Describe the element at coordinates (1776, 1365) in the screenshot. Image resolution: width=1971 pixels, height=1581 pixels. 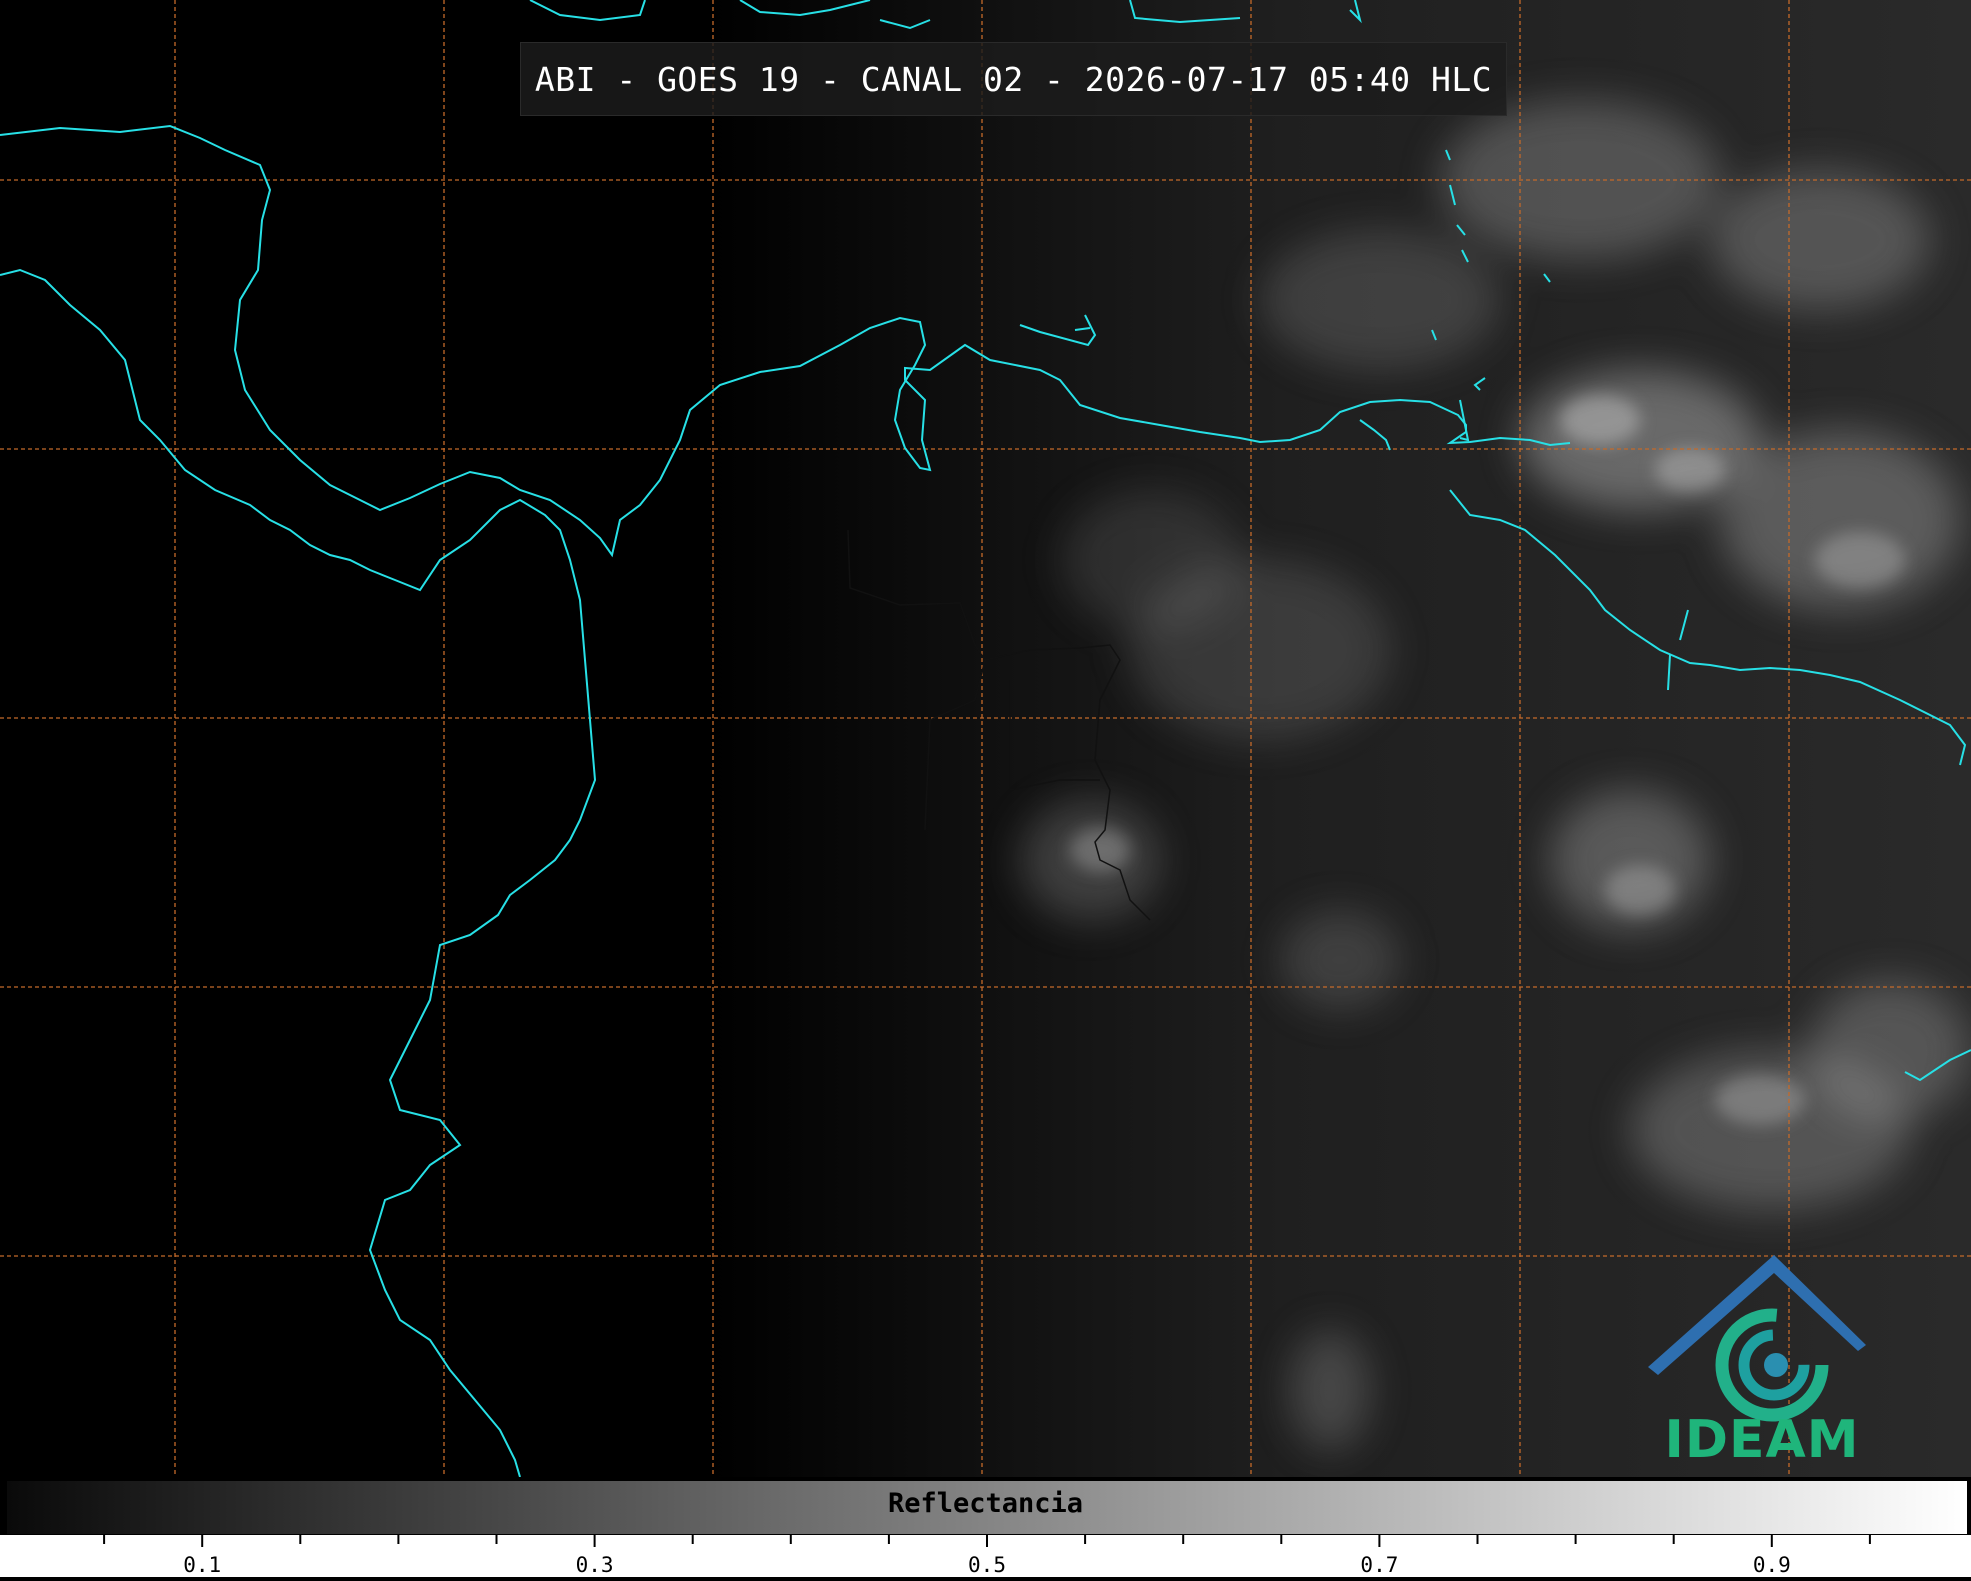
I see `logo-swirl-inner` at that location.